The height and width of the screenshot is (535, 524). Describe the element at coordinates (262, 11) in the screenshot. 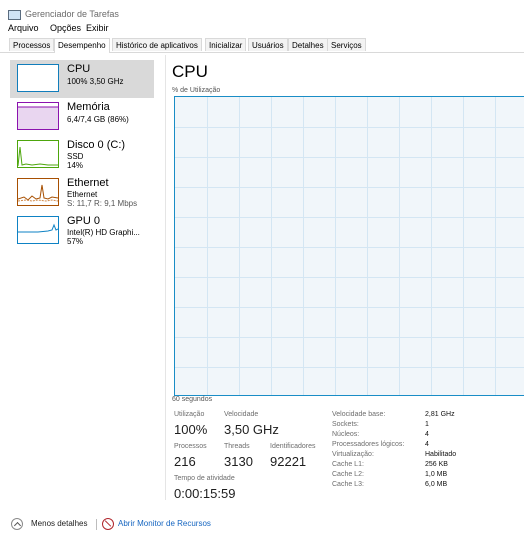

I see `title-bar: Gerenciador de Tarefas` at that location.